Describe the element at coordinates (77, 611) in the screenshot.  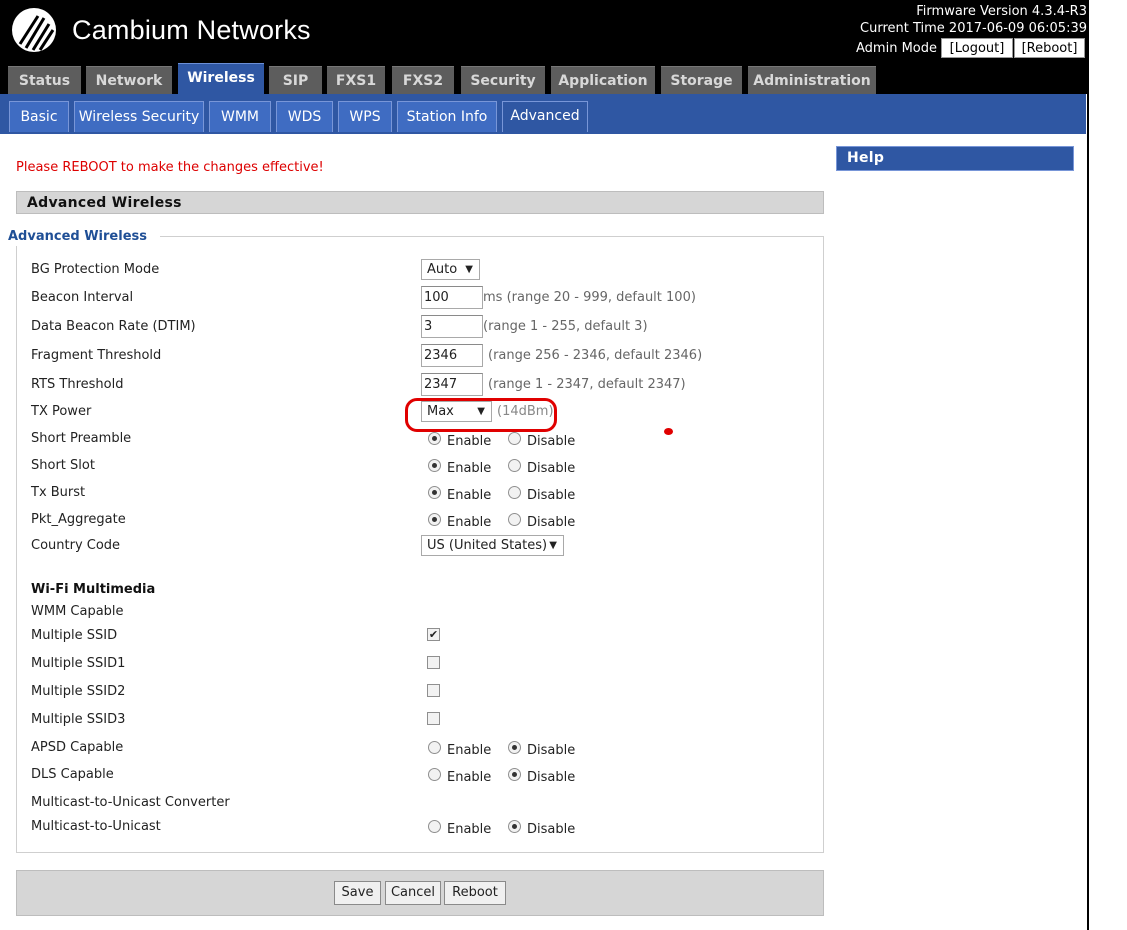
I see `wmm-capable-label: WMM Capable` at that location.